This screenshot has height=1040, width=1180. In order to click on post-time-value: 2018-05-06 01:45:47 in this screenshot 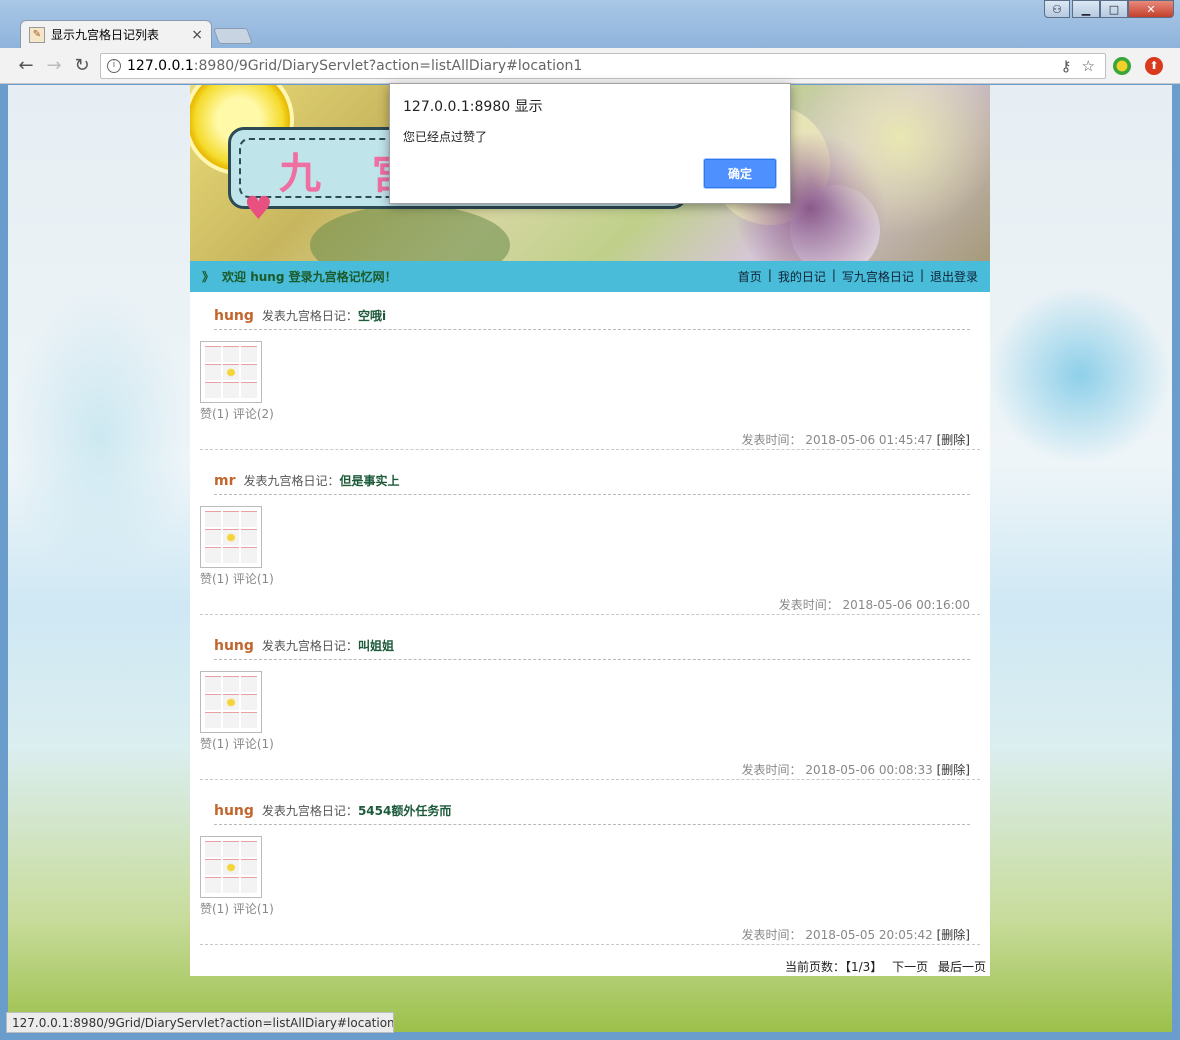, I will do `click(869, 440)`.